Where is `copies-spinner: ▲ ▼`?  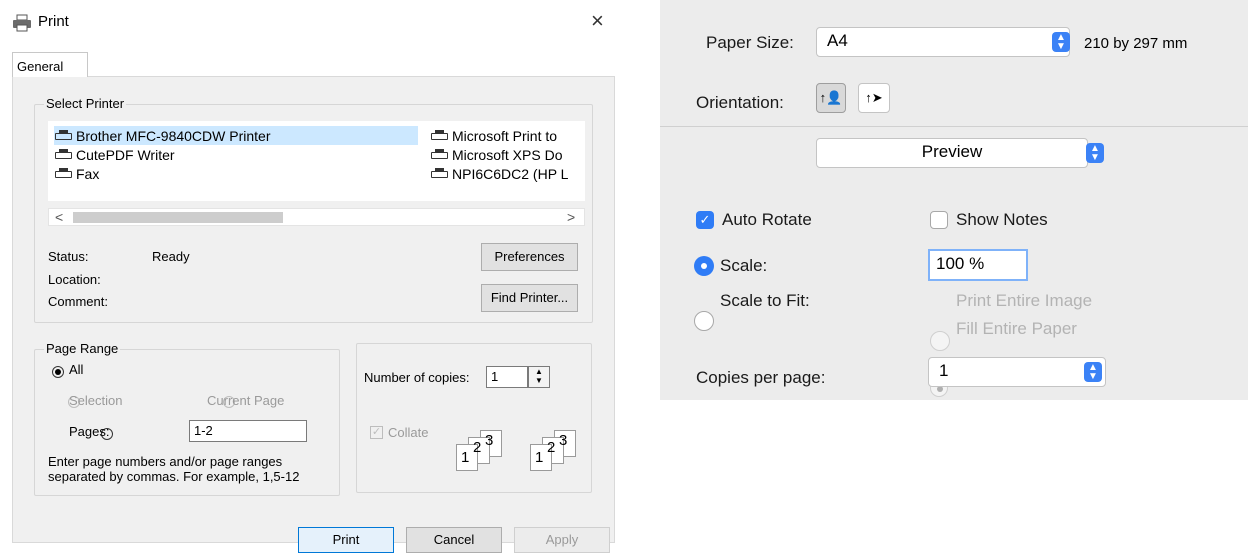 copies-spinner: ▲ ▼ is located at coordinates (539, 377).